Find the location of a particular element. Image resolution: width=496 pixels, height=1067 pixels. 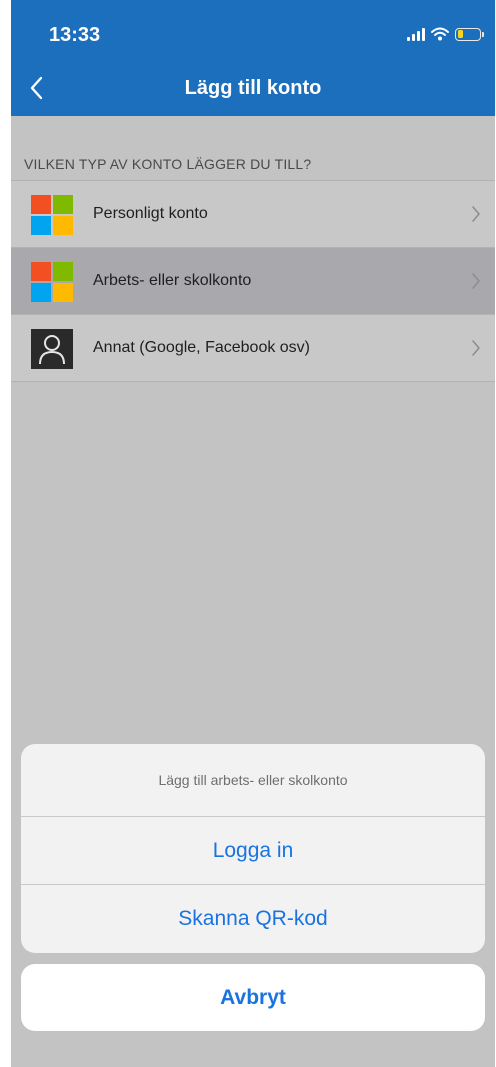

cancel-button: Avbryt is located at coordinates (253, 997).